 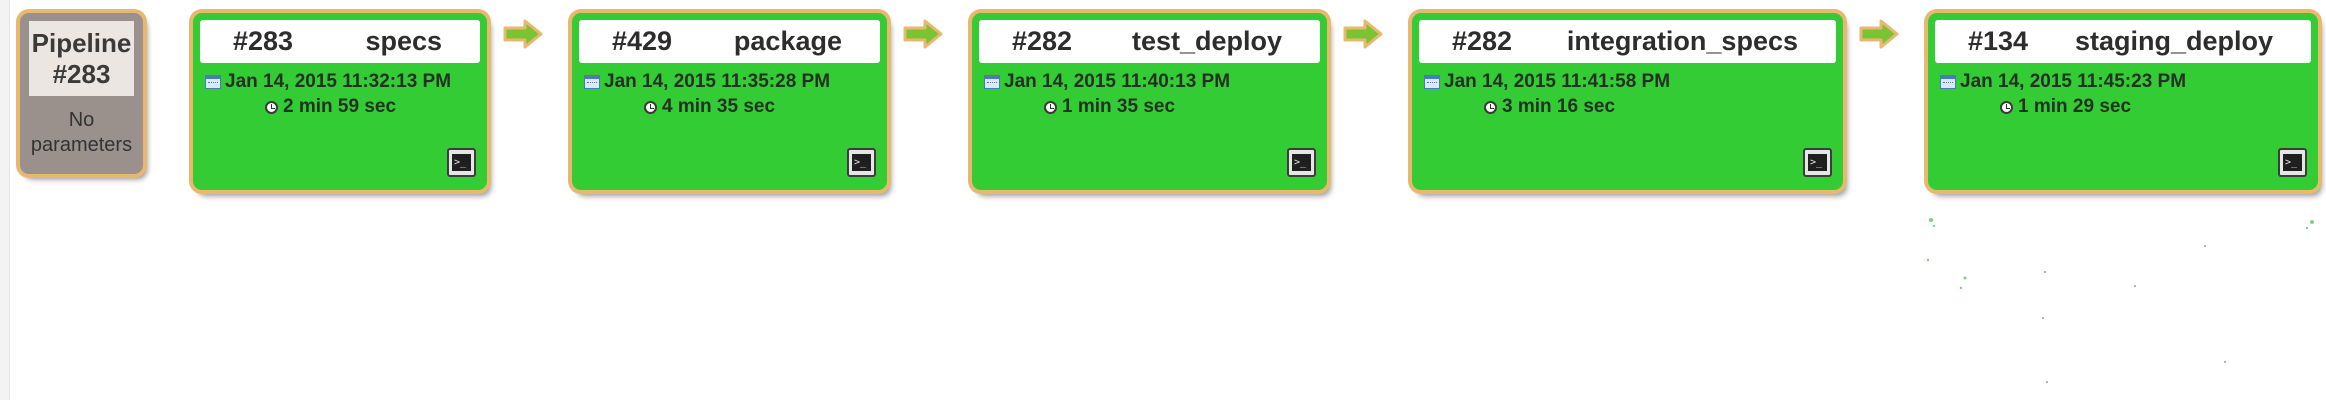 I want to click on start-time: Jan 14, 2015 11:40:13 PM, so click(x=1155, y=82).